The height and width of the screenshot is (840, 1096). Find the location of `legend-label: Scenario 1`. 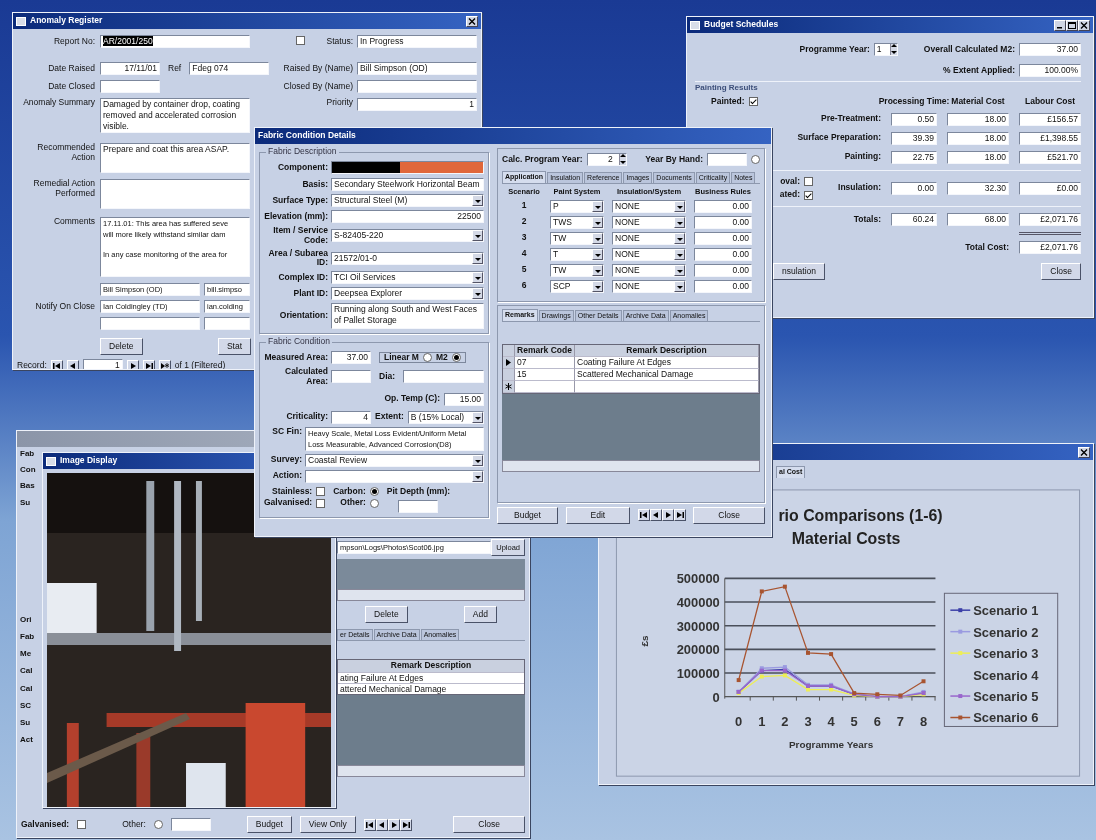

legend-label: Scenario 1 is located at coordinates (1006, 611).